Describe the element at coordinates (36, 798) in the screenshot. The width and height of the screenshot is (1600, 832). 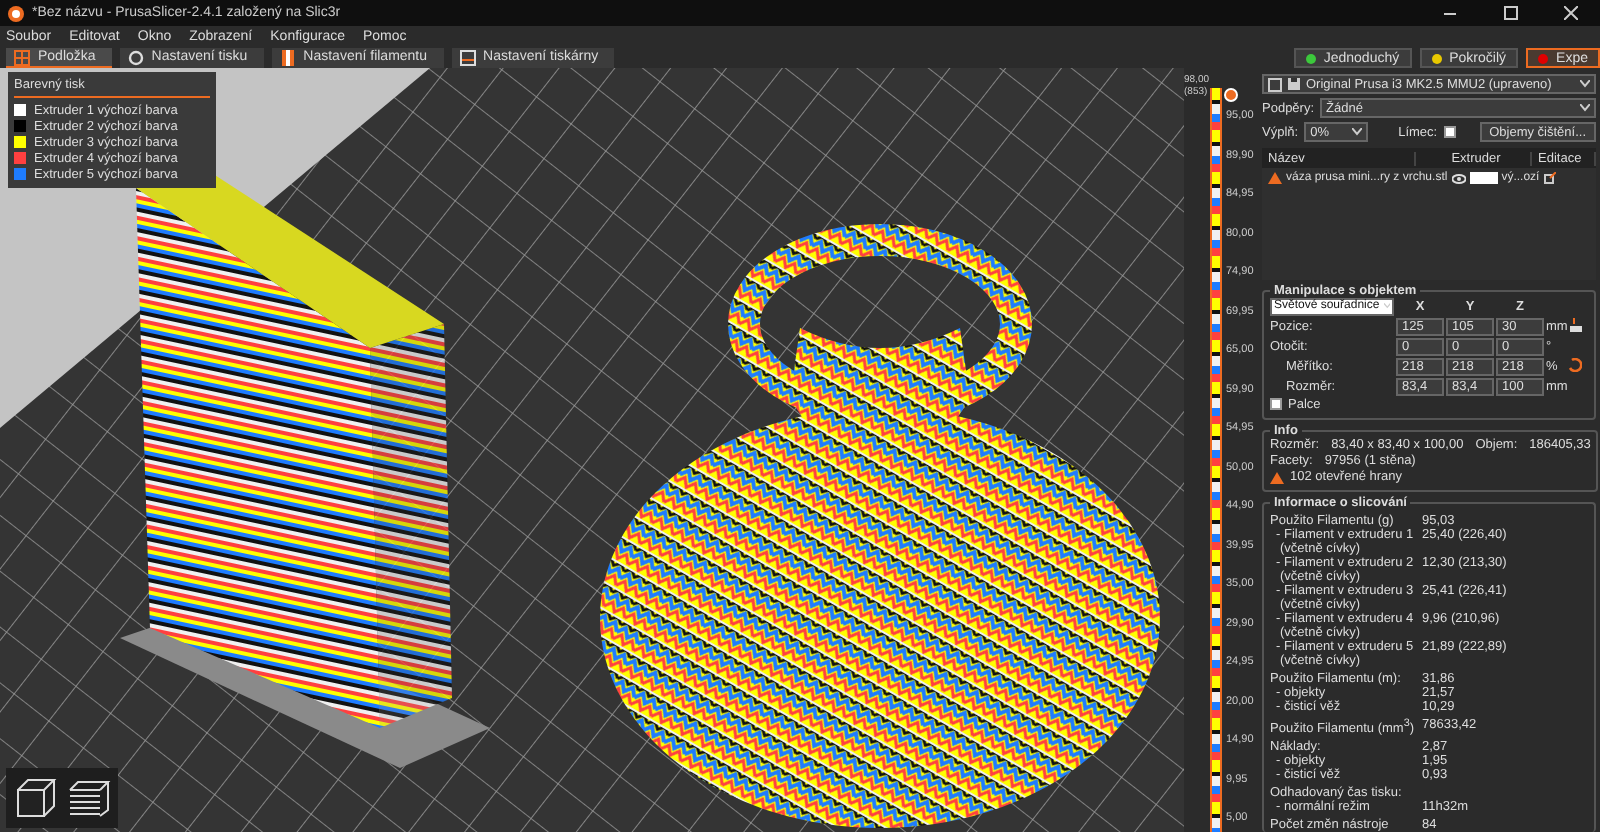
I see `cube-icon` at that location.